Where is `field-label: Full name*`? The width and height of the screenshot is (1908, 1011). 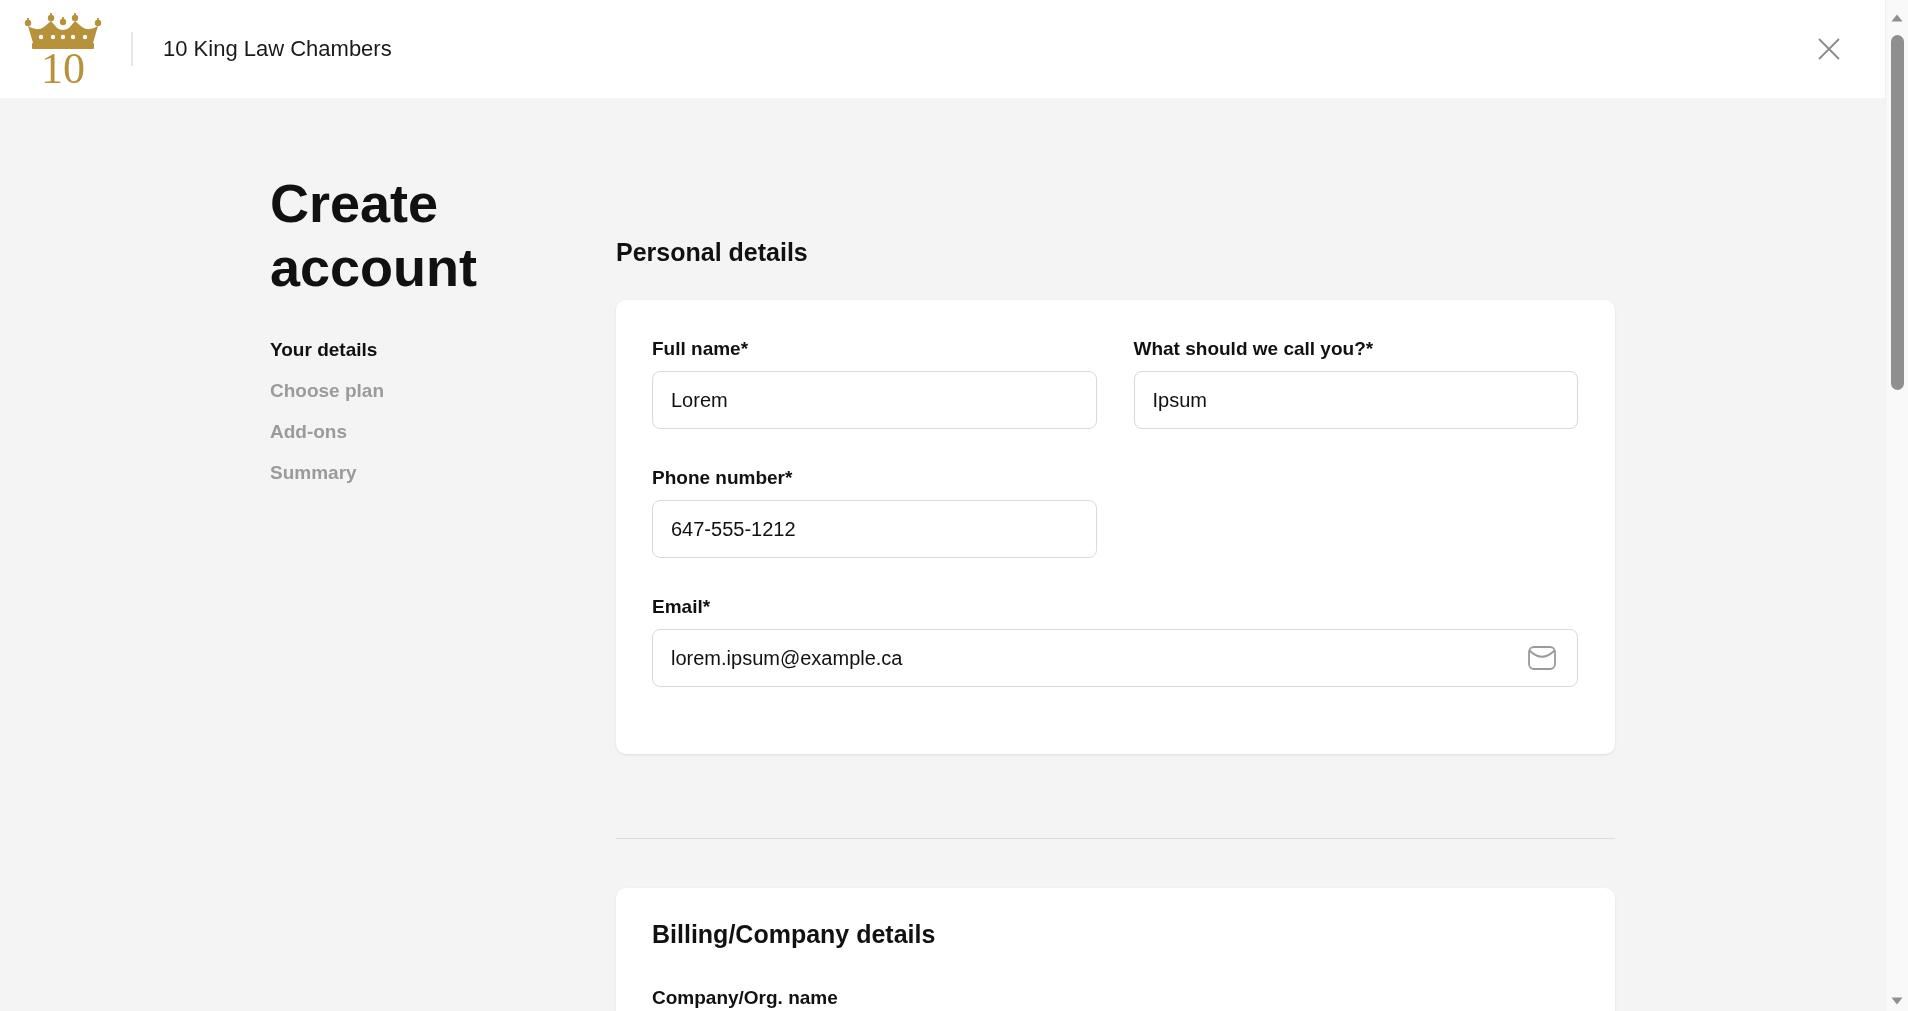 field-label: Full name* is located at coordinates (700, 349).